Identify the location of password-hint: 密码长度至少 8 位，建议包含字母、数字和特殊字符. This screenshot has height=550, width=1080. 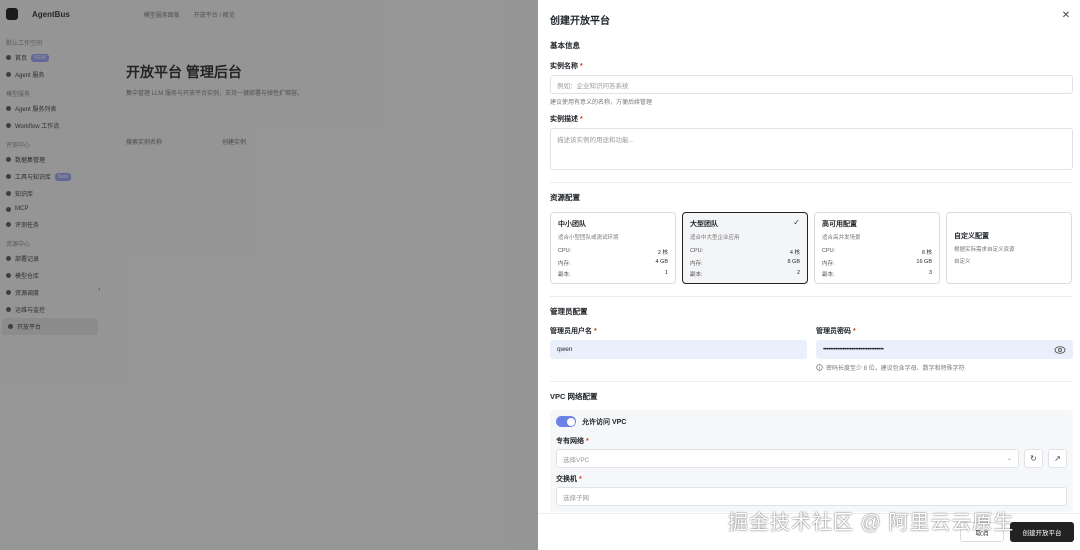
(944, 367).